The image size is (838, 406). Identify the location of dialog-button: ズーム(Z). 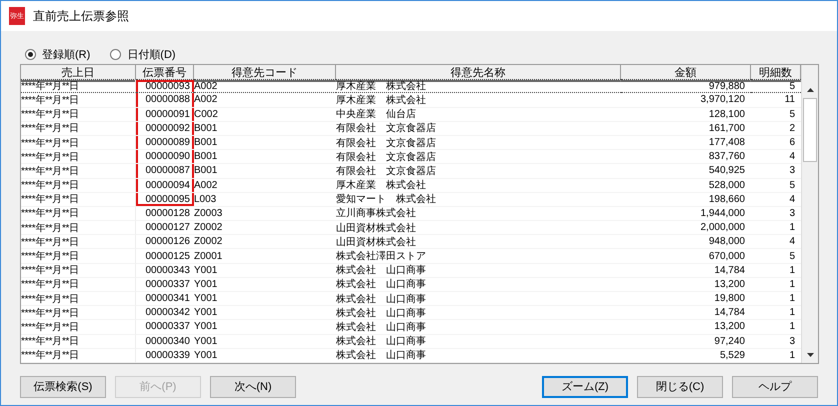
(585, 387).